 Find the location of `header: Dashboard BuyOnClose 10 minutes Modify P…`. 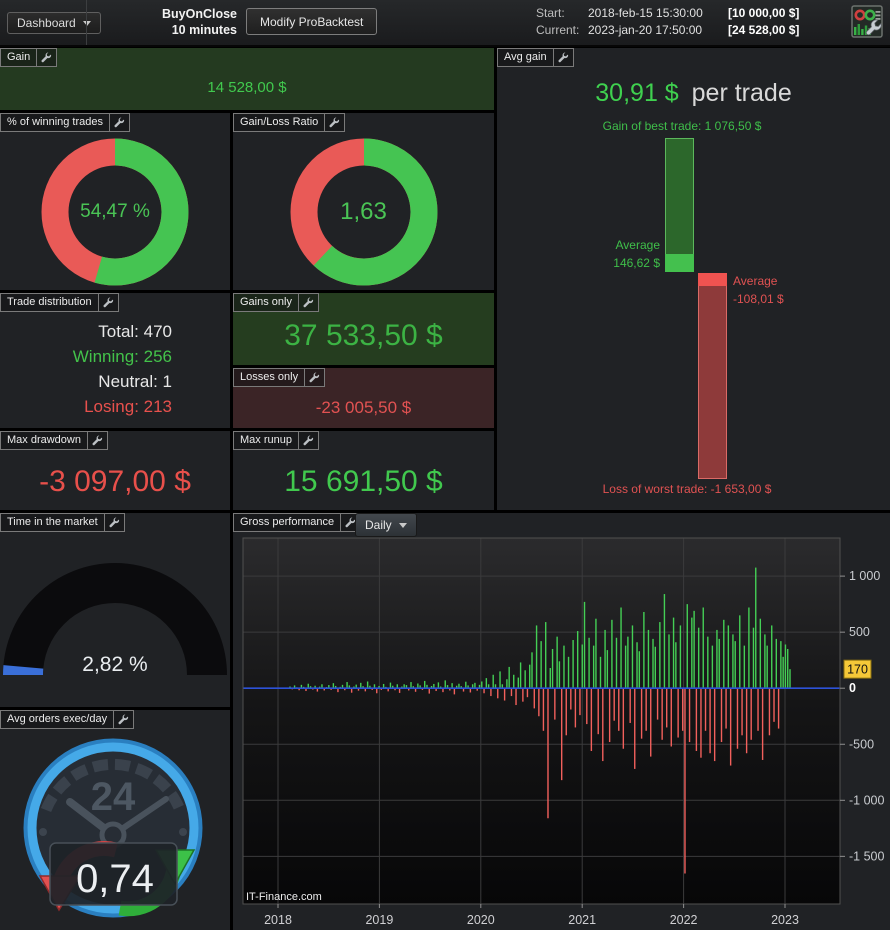

header: Dashboard BuyOnClose 10 minutes Modify P… is located at coordinates (445, 23).